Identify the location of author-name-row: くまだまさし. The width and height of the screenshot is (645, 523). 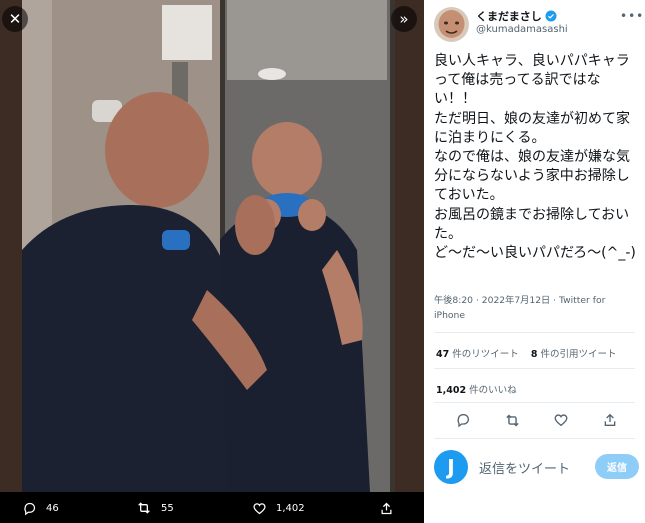
(516, 16).